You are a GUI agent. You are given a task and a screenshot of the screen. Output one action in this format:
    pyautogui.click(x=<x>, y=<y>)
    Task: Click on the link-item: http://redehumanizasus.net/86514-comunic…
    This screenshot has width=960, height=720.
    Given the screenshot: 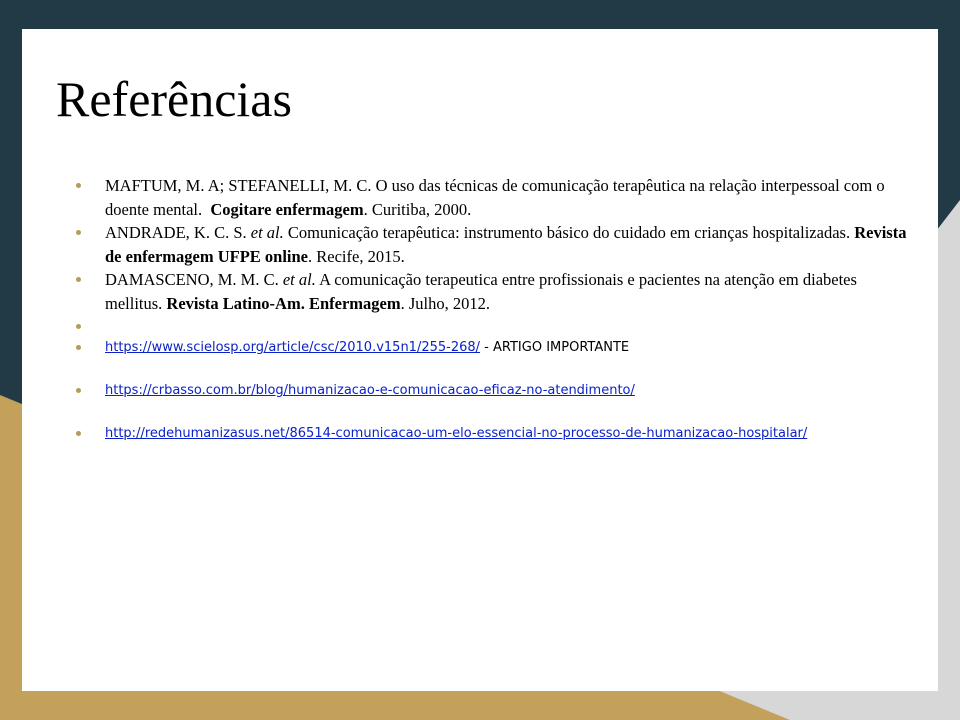 What is the action you would take?
    pyautogui.click(x=496, y=433)
    